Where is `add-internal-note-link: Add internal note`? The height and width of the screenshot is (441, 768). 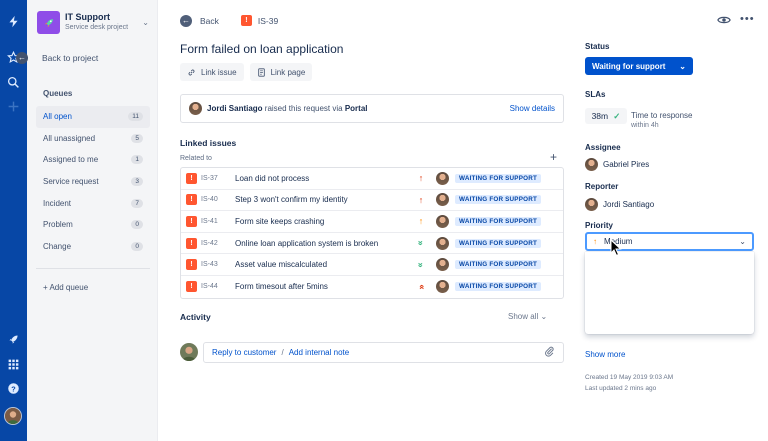
add-internal-note-link: Add internal note is located at coordinates (319, 352).